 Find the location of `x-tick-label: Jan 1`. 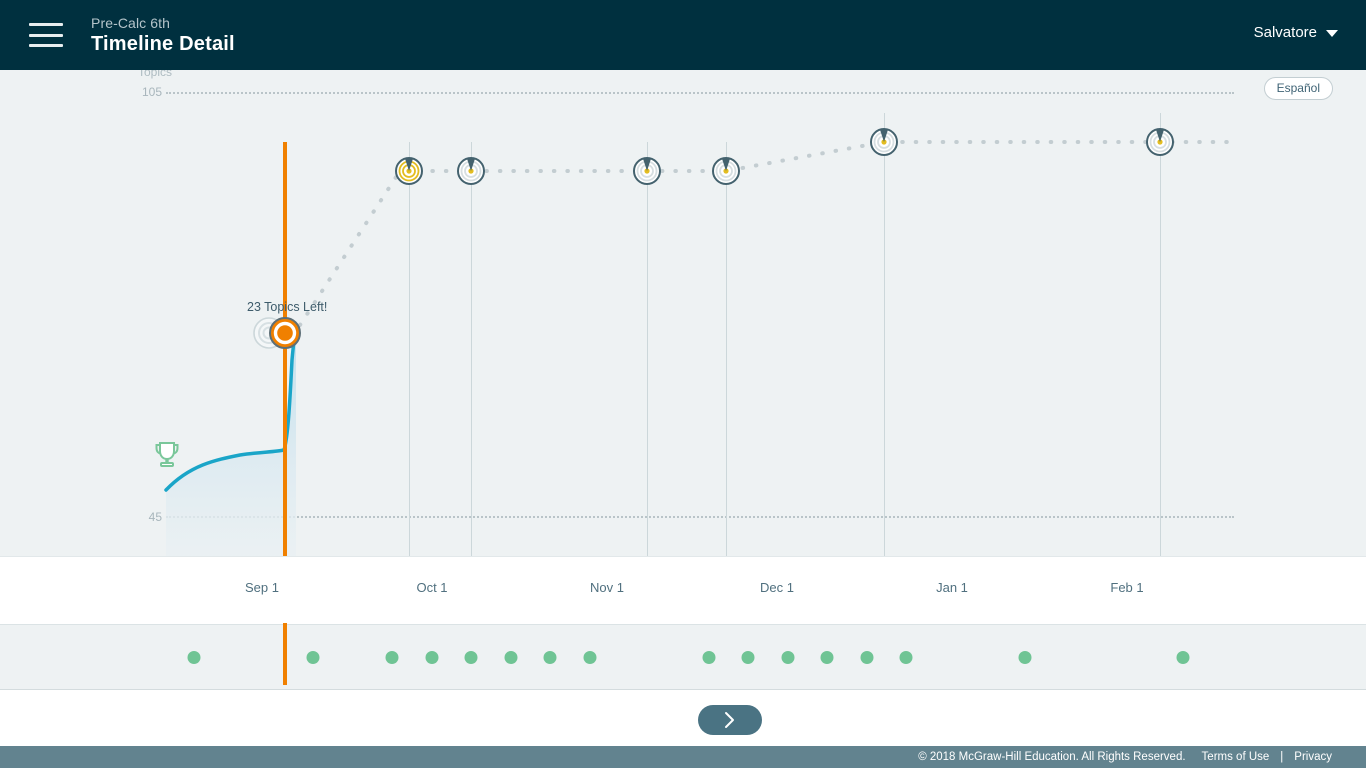

x-tick-label: Jan 1 is located at coordinates (952, 587).